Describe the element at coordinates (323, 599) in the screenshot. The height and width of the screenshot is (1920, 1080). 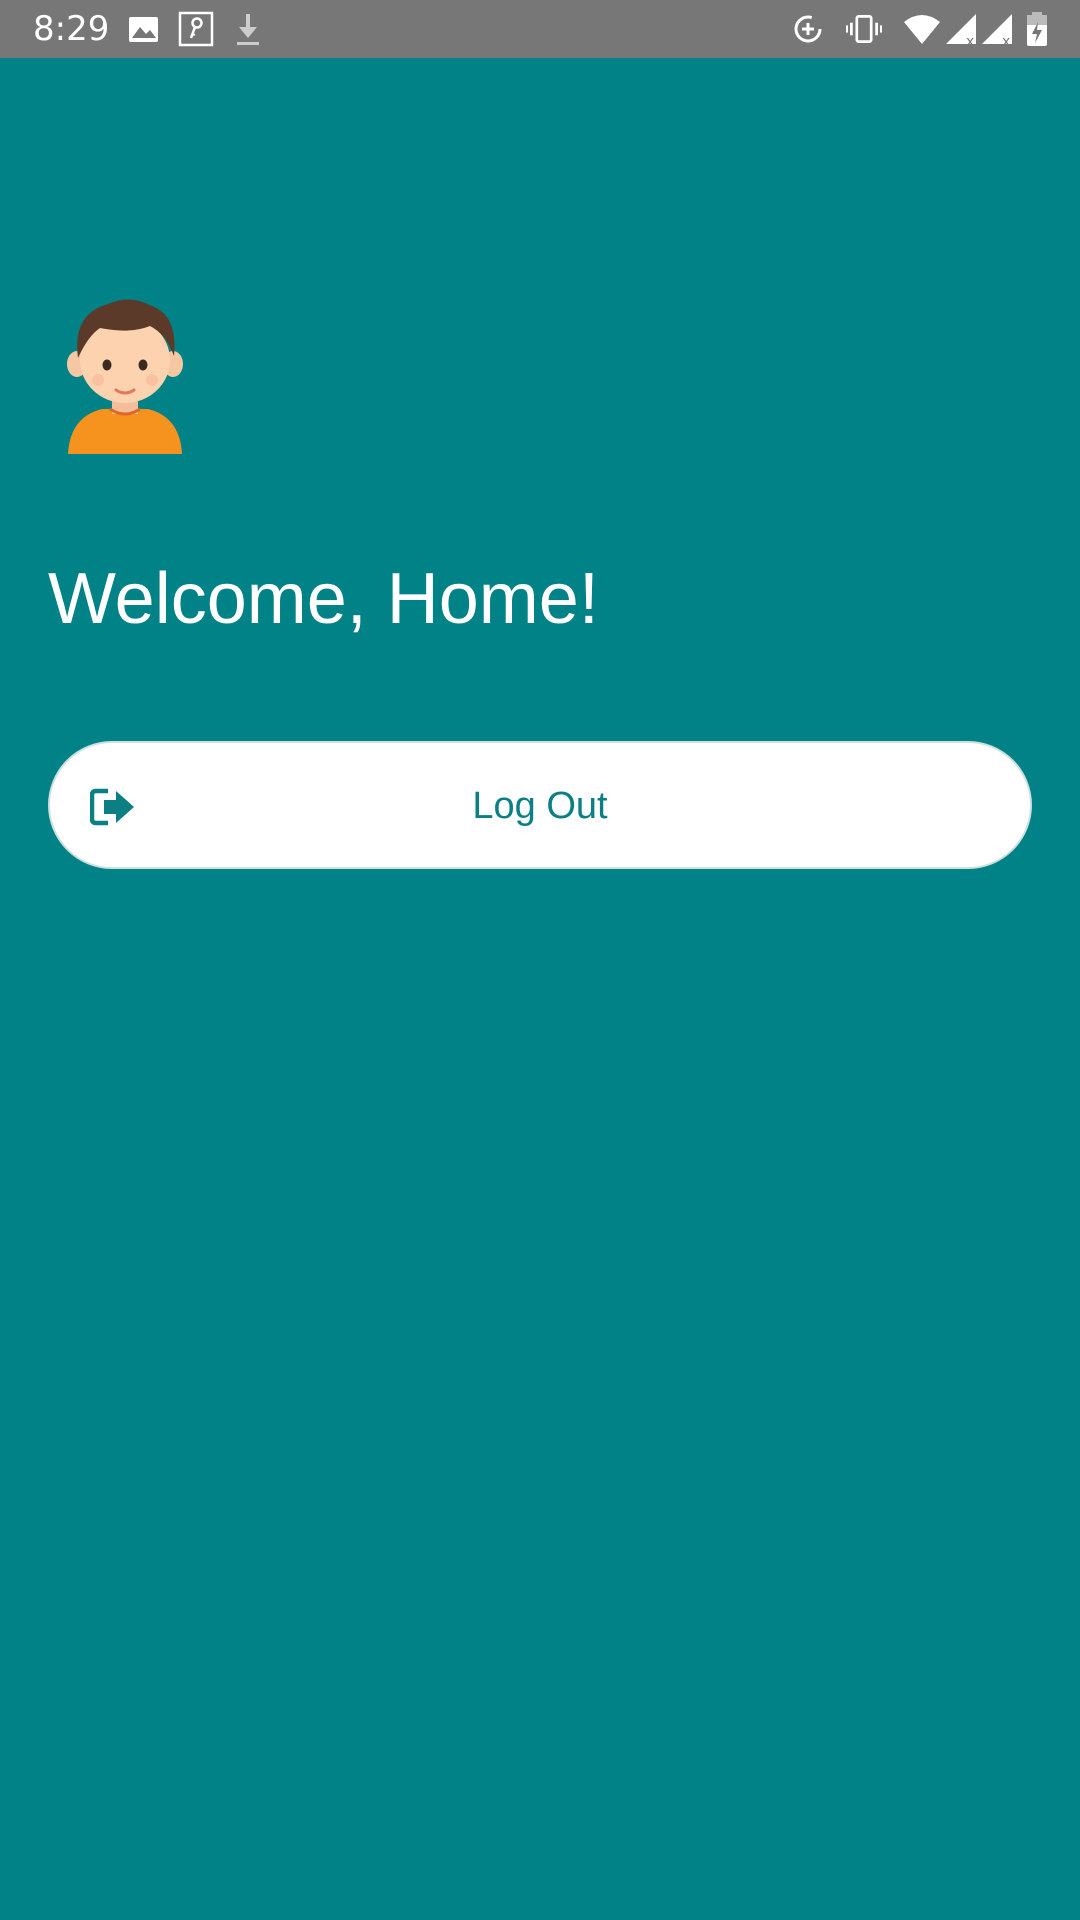
I see `welcome-heading: Welcome, Home!` at that location.